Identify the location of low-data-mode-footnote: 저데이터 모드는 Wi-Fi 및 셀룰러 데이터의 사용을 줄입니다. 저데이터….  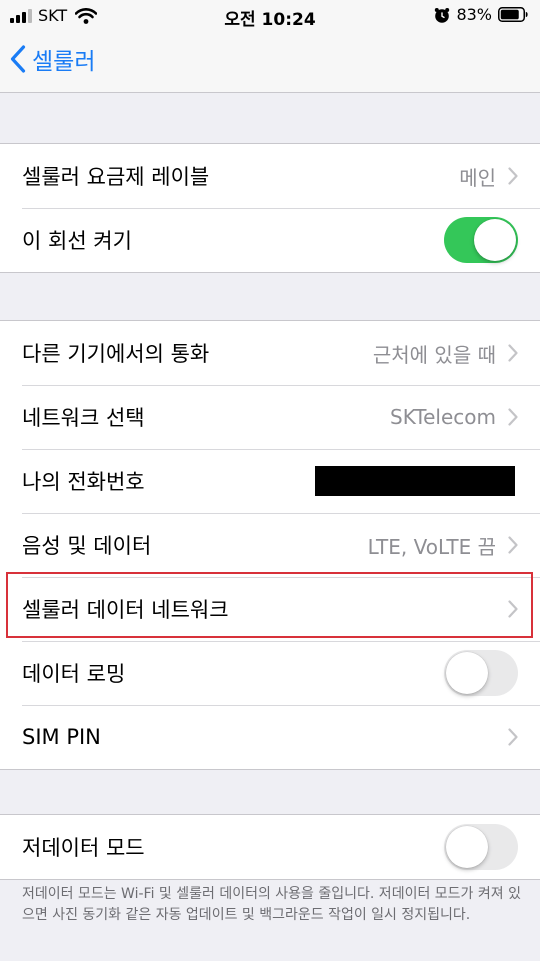
(271, 904).